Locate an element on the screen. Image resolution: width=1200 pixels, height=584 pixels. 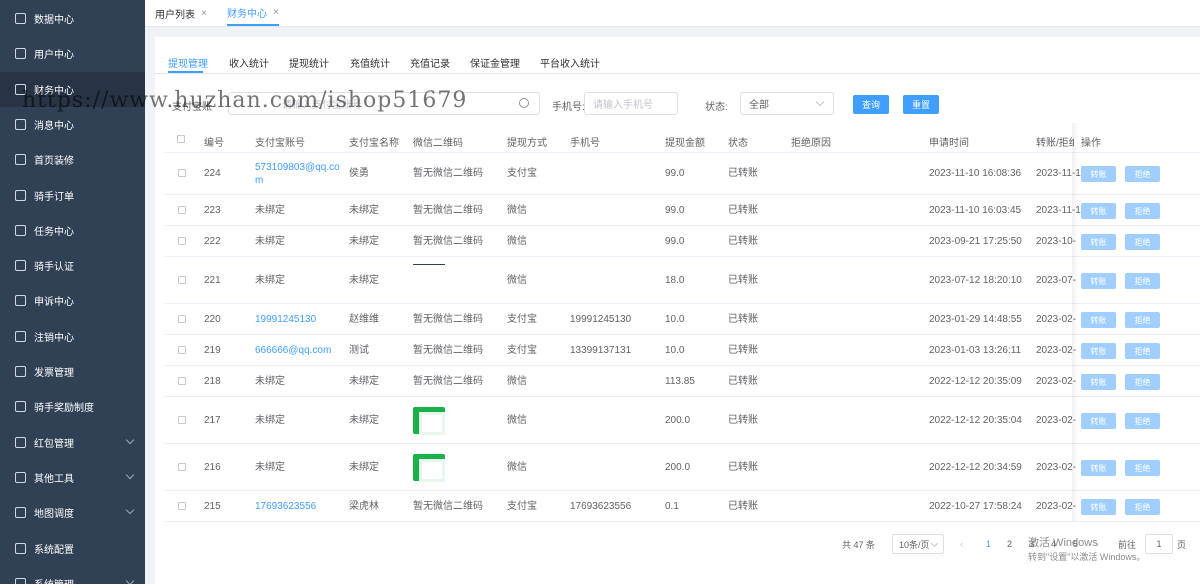
goto-page-input: 1 is located at coordinates (1159, 544).